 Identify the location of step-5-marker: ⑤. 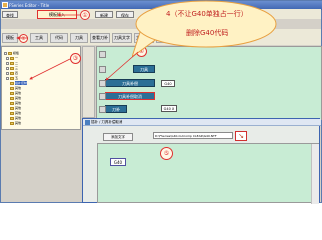
(166, 153).